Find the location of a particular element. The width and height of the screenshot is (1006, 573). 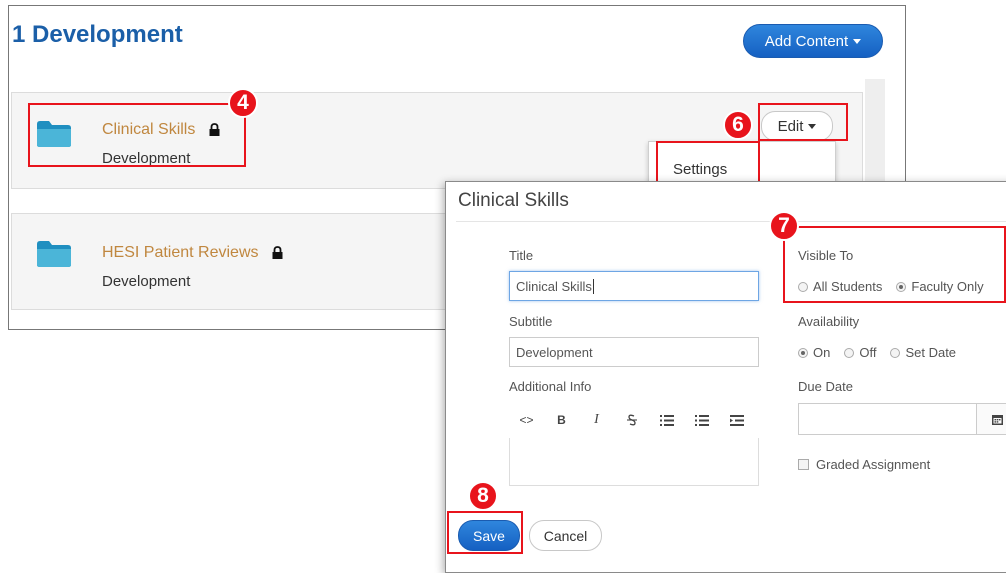

radio-set-date: Set Date is located at coordinates (923, 352).